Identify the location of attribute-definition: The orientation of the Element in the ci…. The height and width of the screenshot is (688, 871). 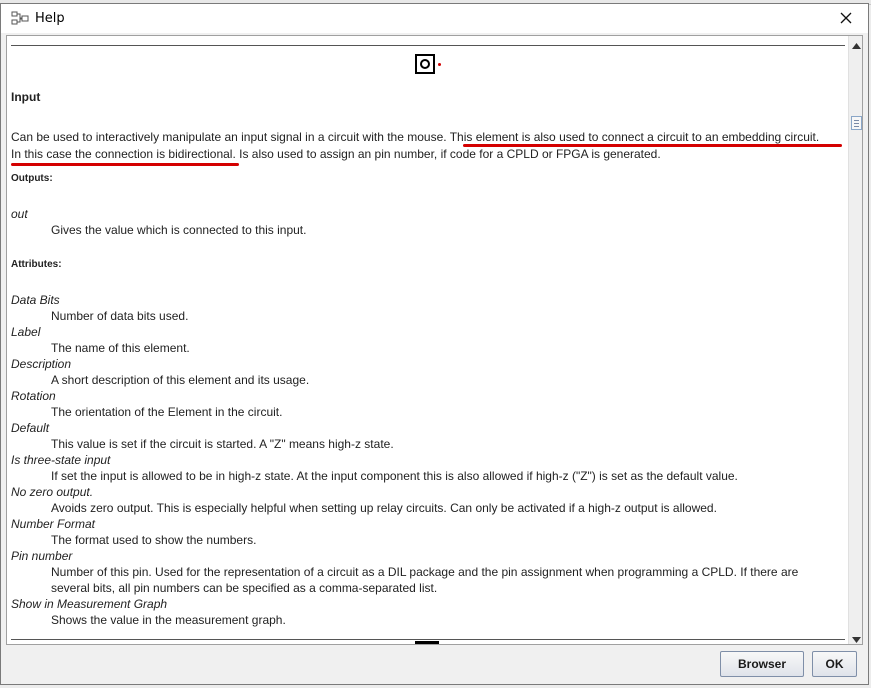
(167, 412).